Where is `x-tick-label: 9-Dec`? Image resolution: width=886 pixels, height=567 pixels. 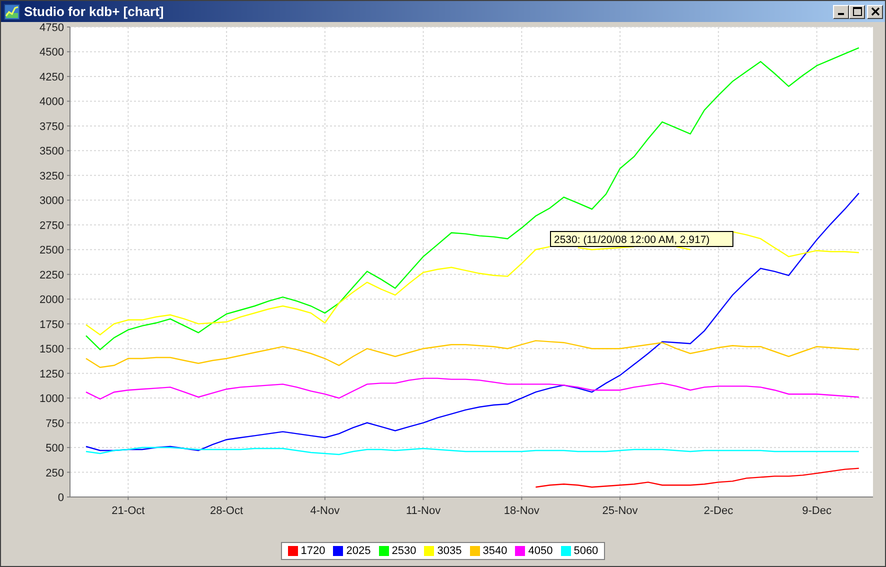
x-tick-label: 9-Dec is located at coordinates (817, 511).